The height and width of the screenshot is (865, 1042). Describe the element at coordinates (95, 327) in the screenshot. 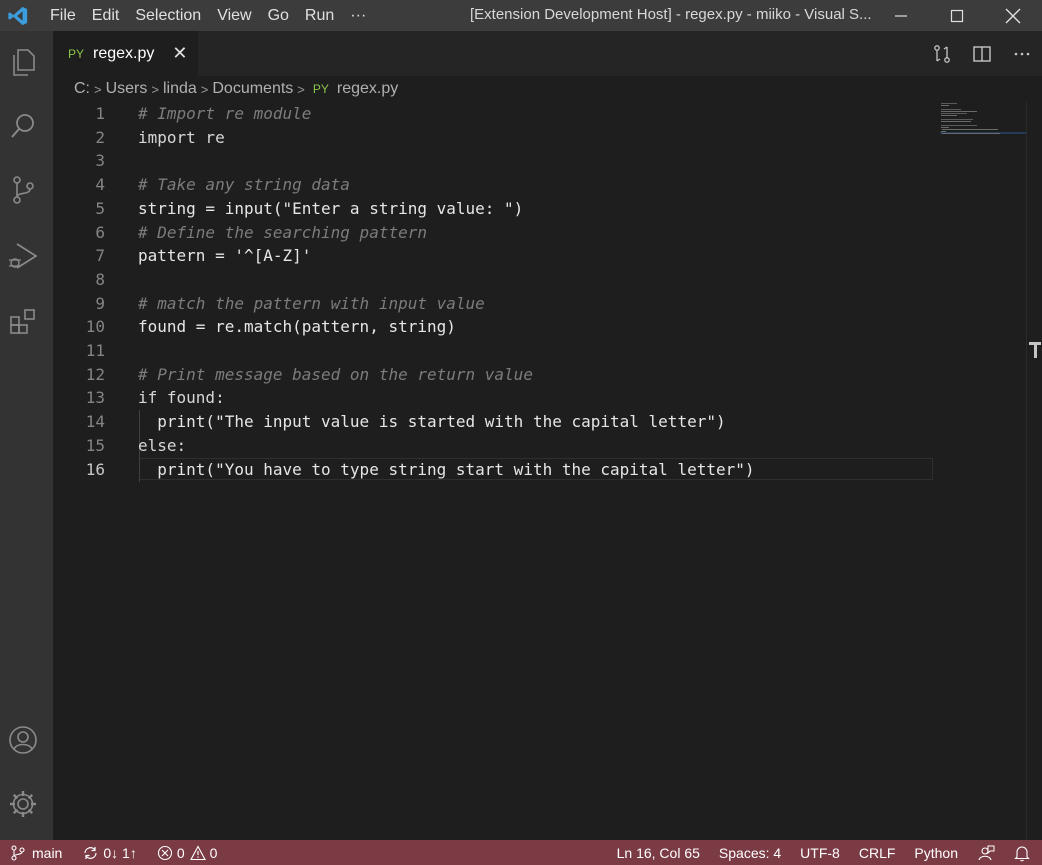

I see `line-number: 10` at that location.